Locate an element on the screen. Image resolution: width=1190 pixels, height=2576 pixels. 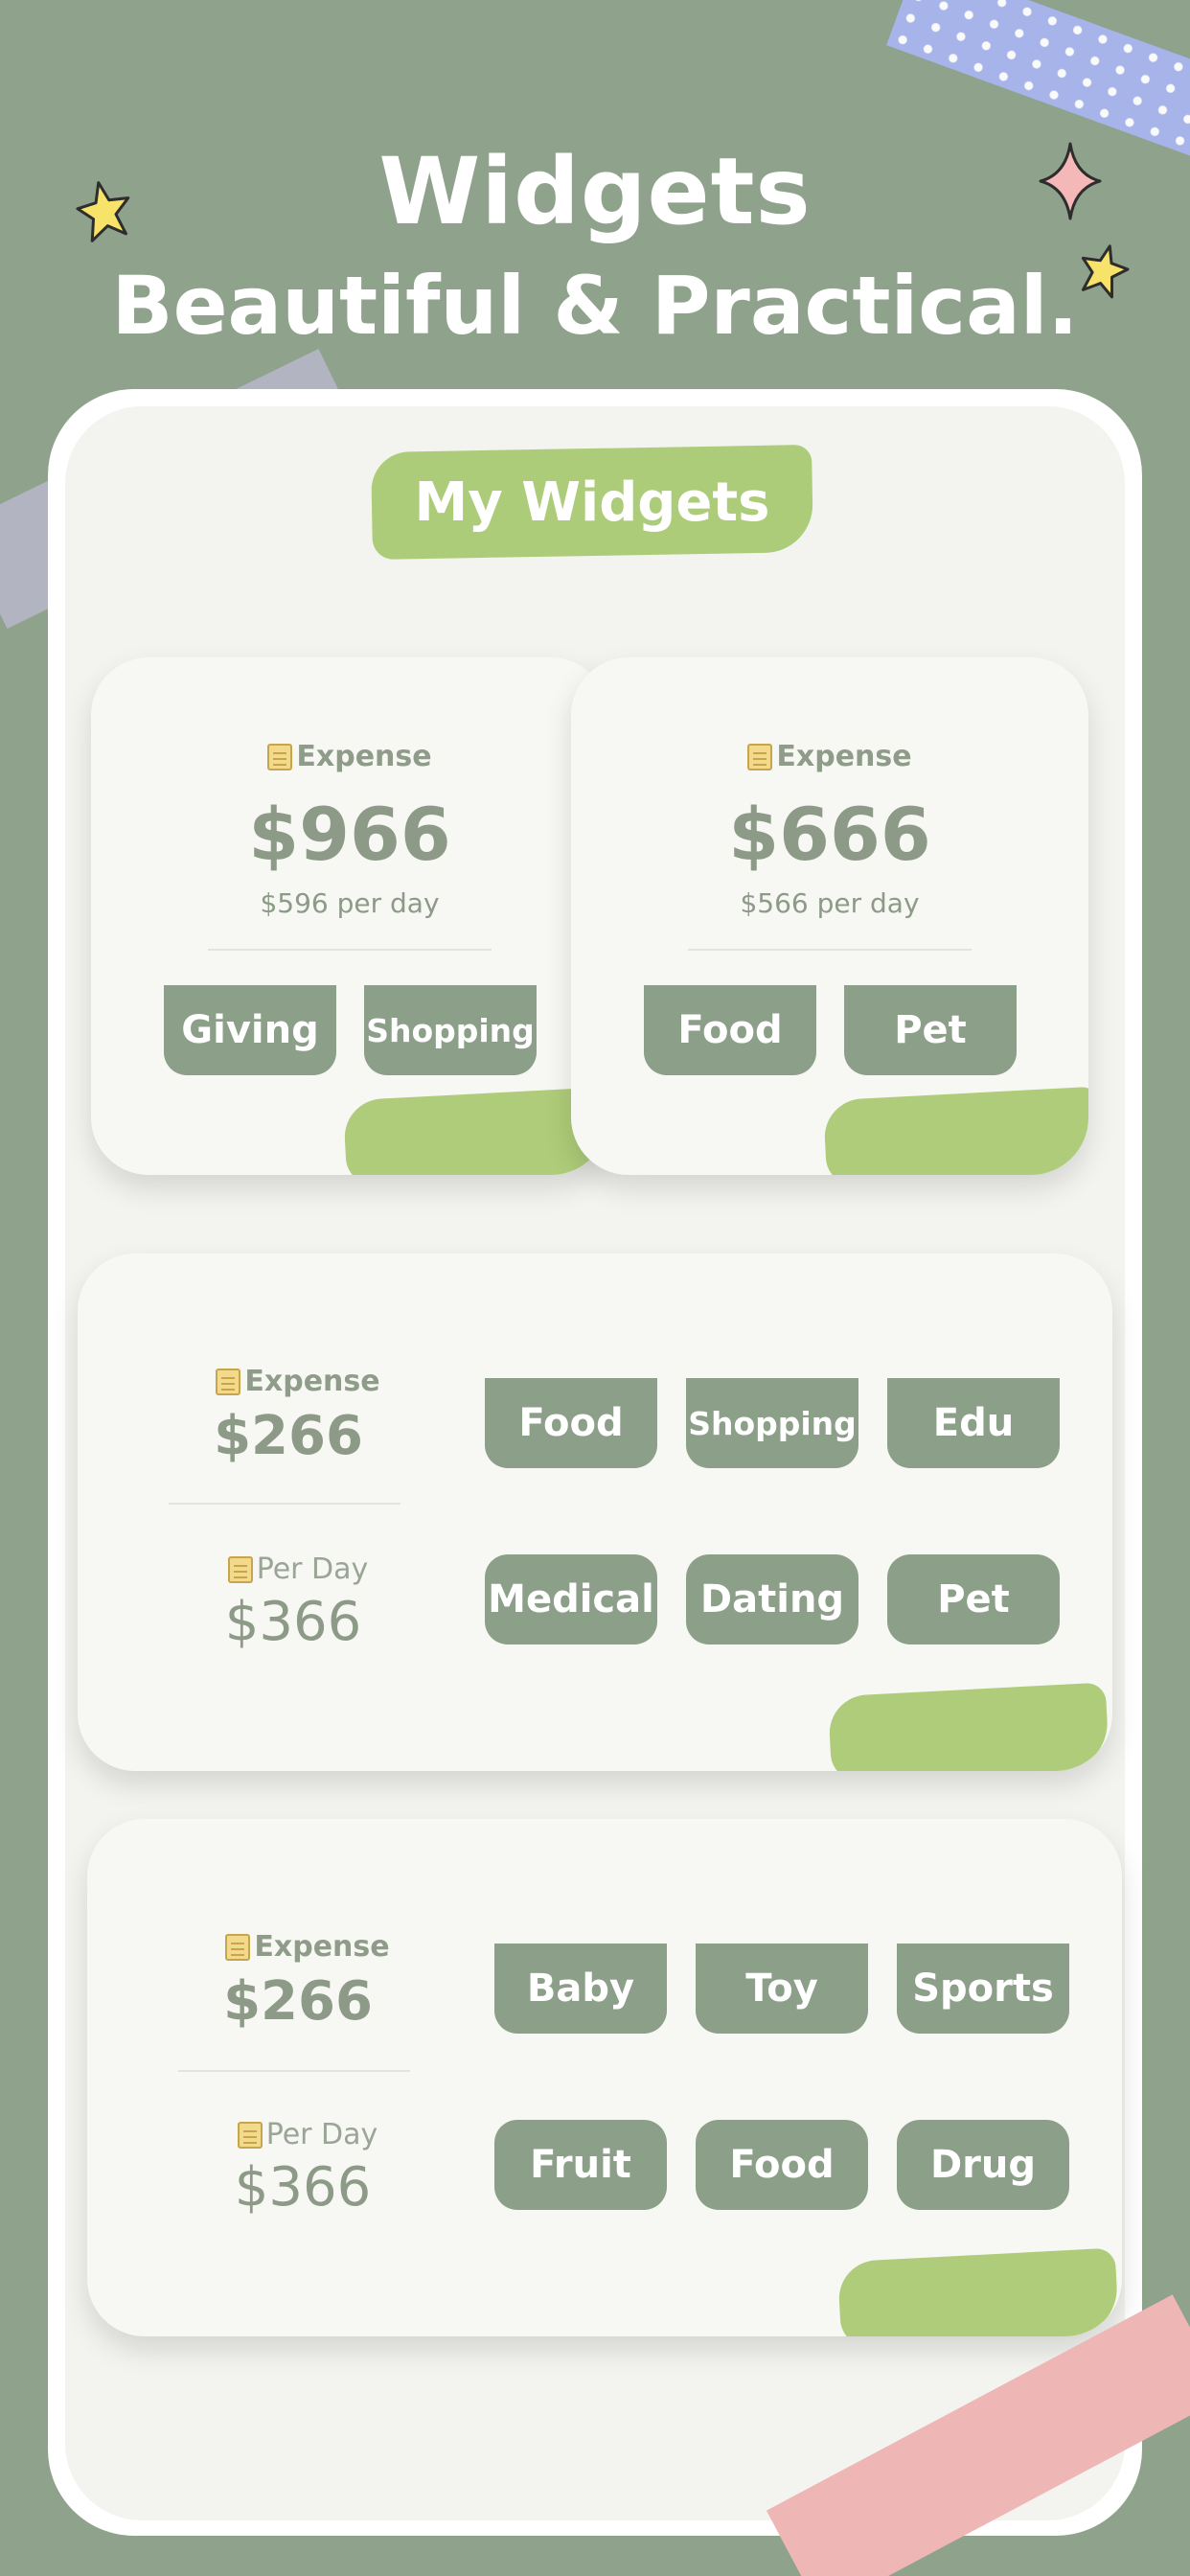
widget-amount: $966 is located at coordinates (350, 834).